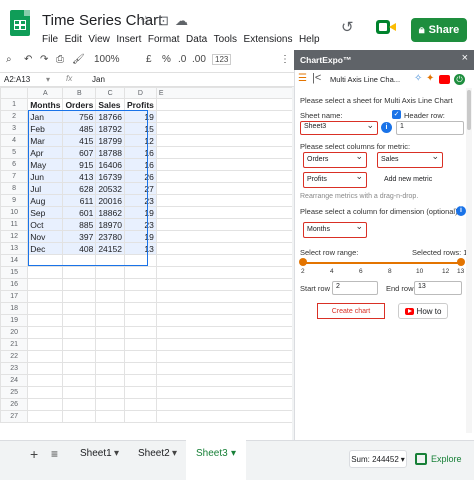 This screenshot has width=474, height=480. I want to click on cell-d: 23, so click(140, 224).